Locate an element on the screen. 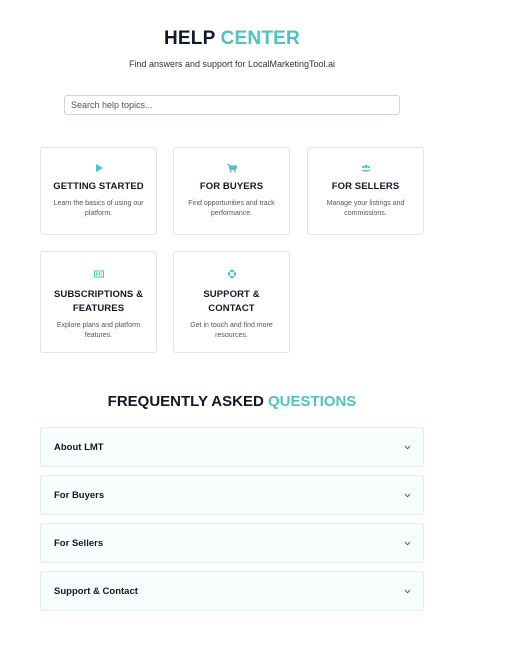  page-title-accent: CENTER is located at coordinates (260, 38).